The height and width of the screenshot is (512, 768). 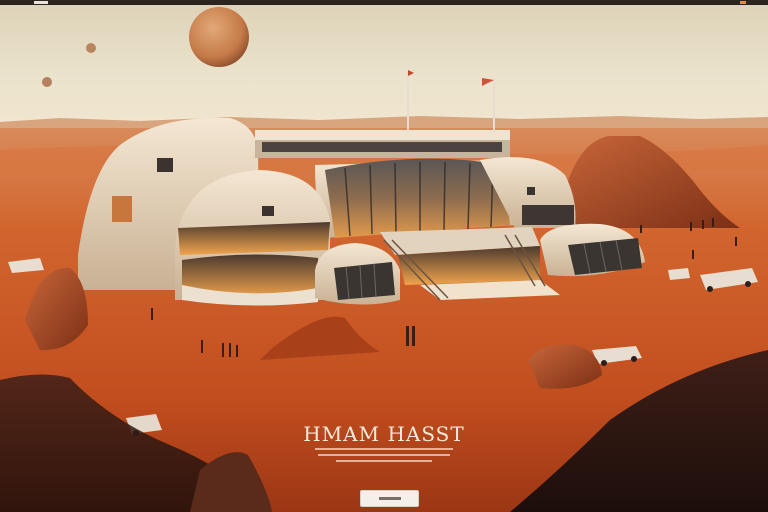 What do you see at coordinates (384, 2) in the screenshot?
I see `browser-top-bar` at bounding box center [384, 2].